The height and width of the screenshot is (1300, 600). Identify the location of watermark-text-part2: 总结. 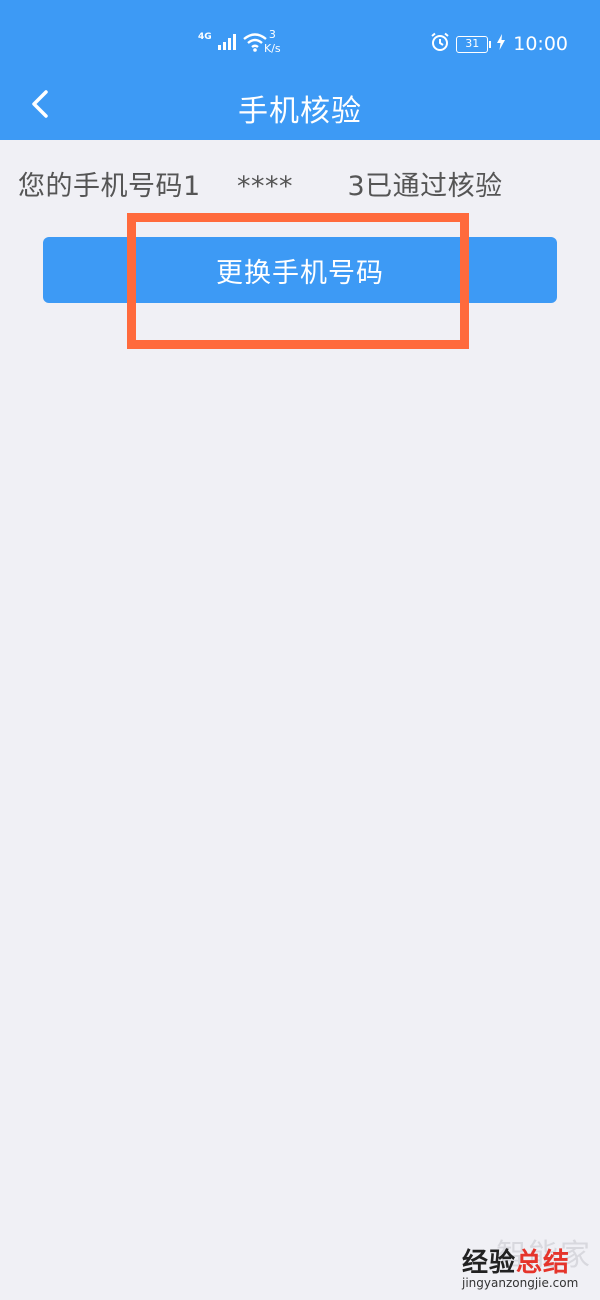
(543, 1263).